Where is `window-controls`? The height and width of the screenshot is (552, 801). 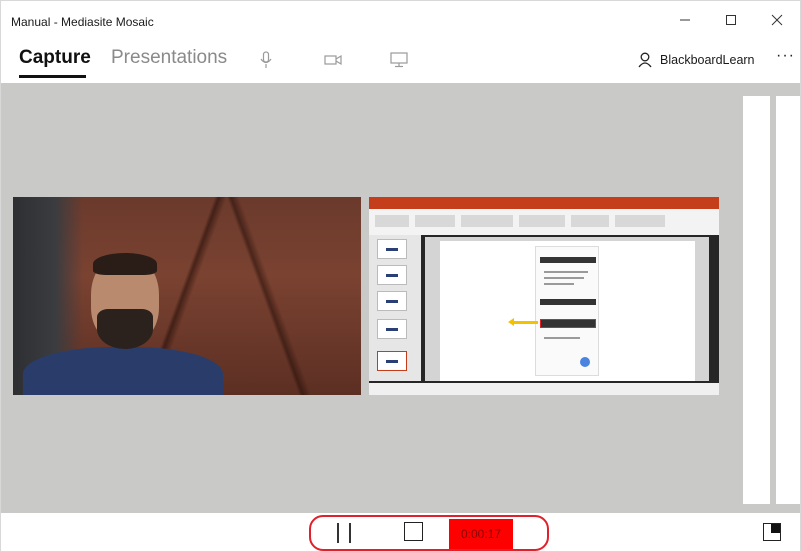
window-controls is located at coordinates (731, 20).